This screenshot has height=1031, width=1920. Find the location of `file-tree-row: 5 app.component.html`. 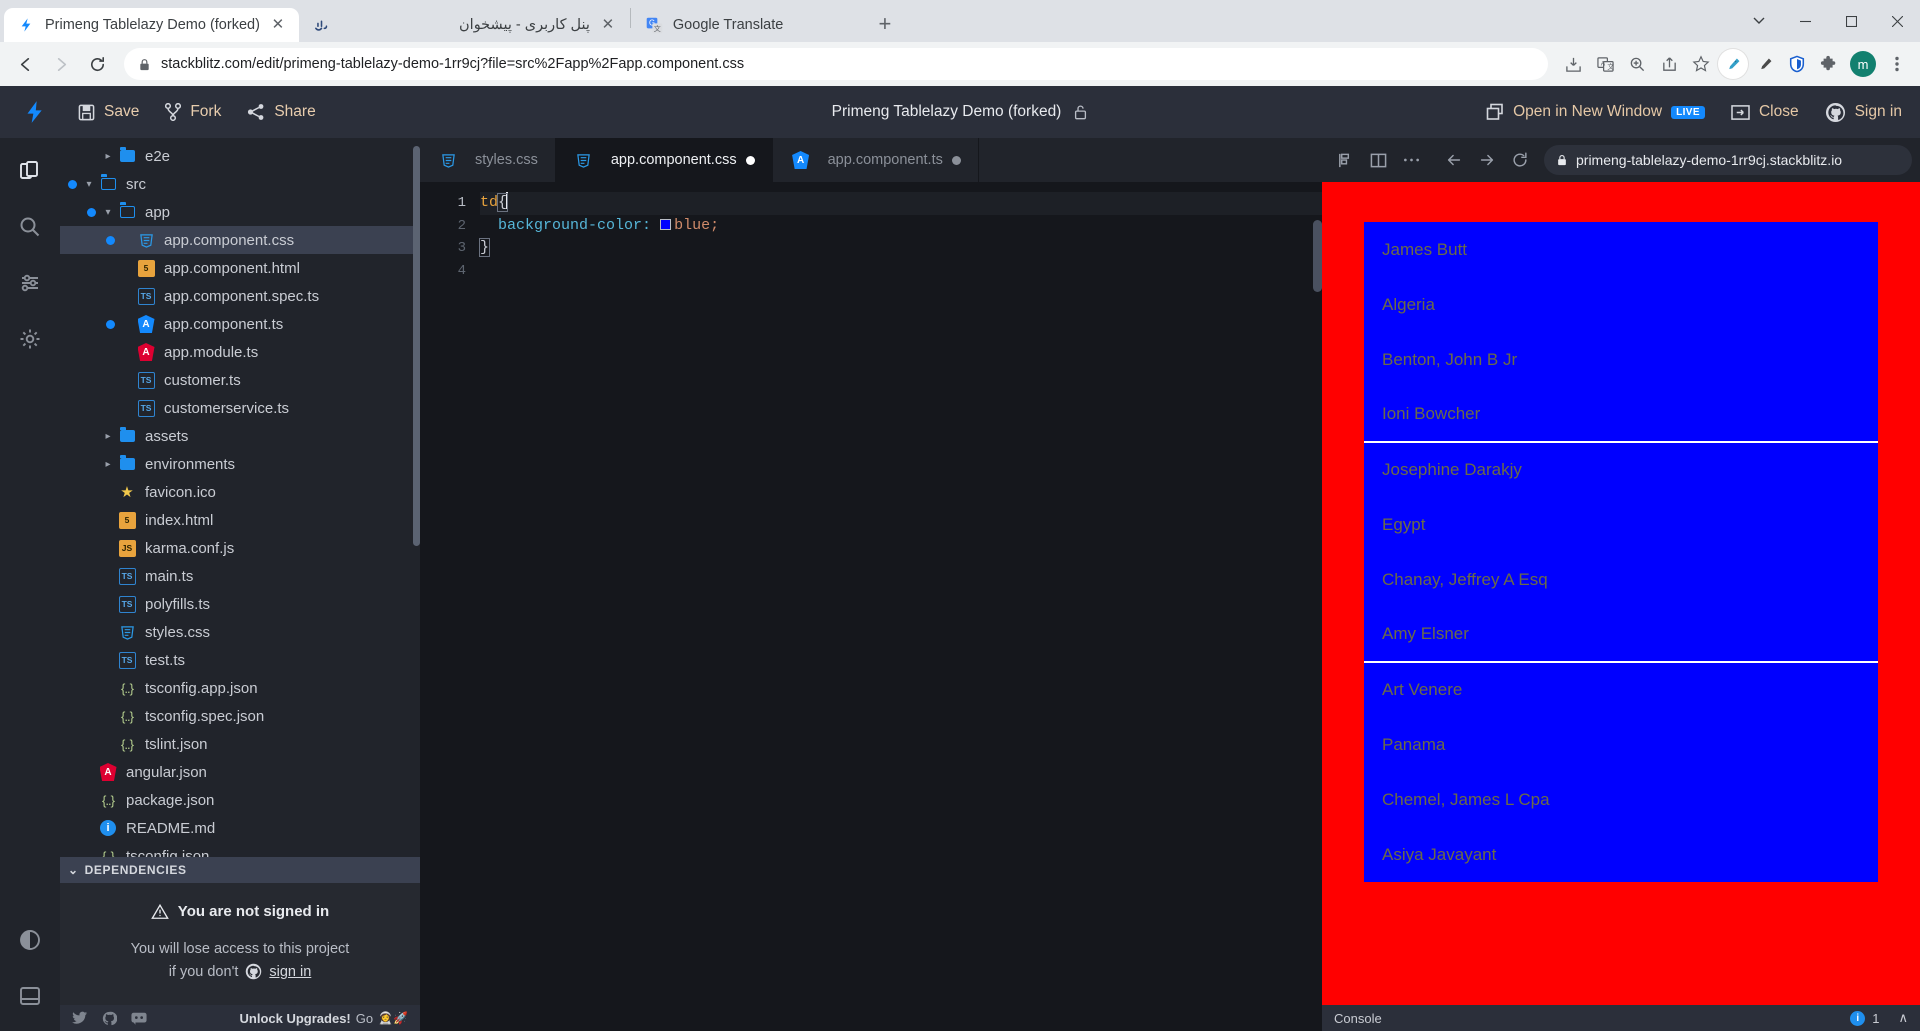

file-tree-row: 5 app.component.html is located at coordinates (240, 268).